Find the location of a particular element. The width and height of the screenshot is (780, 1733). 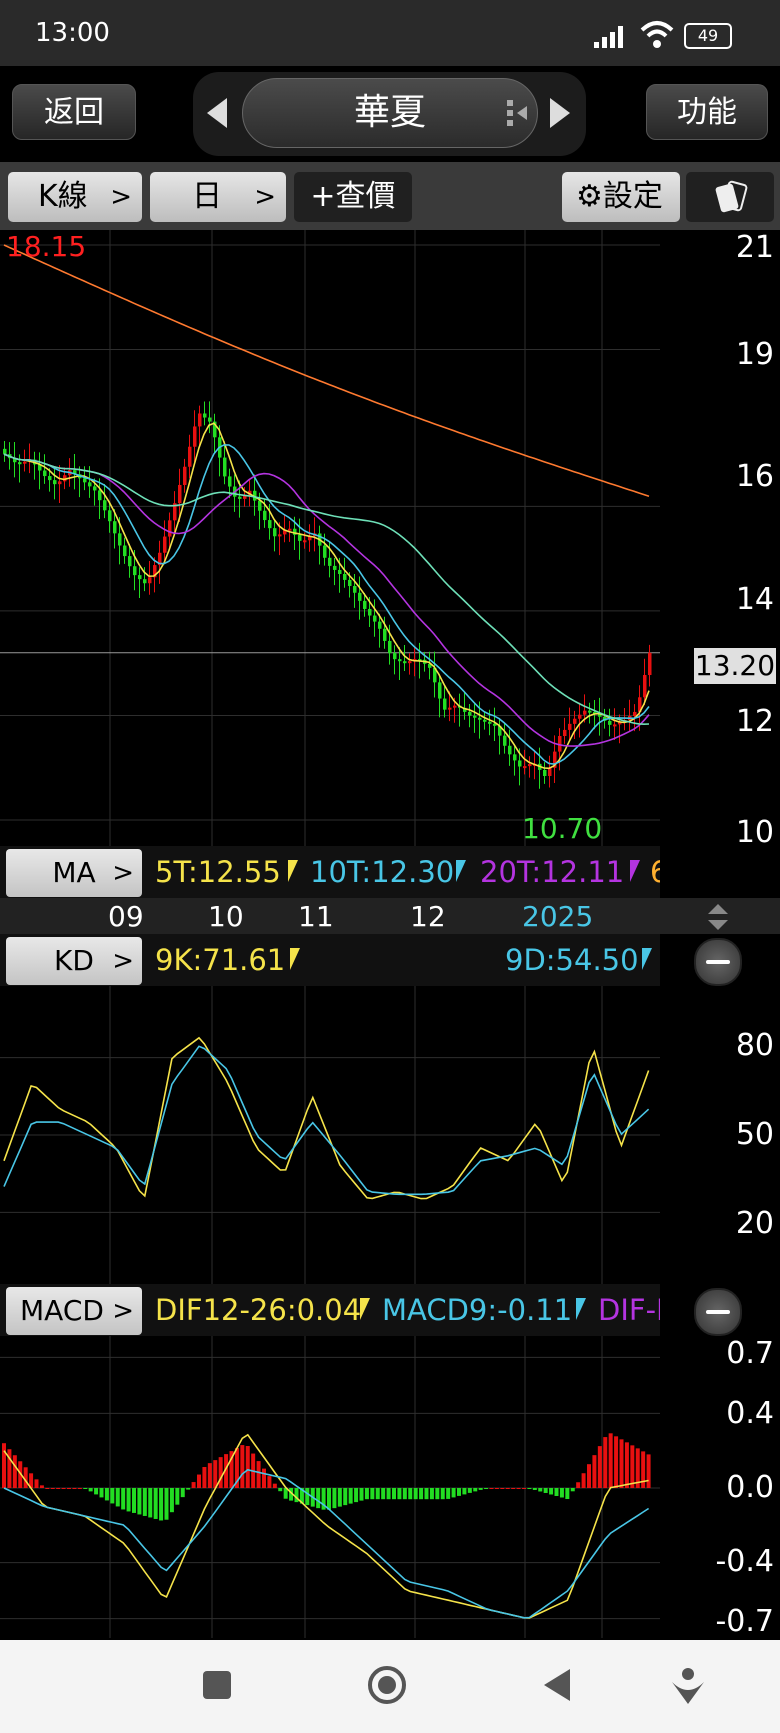

function-button: 功能 is located at coordinates (707, 112).